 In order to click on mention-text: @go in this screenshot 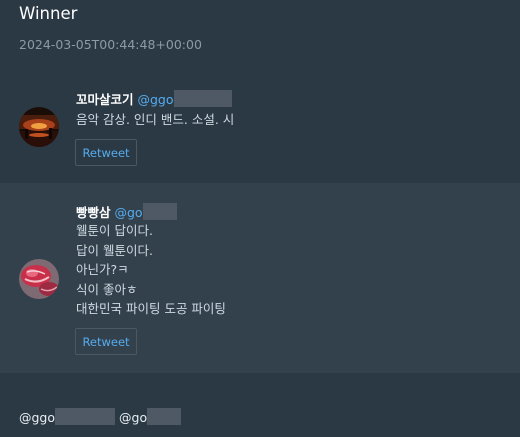, I will do `click(133, 417)`.